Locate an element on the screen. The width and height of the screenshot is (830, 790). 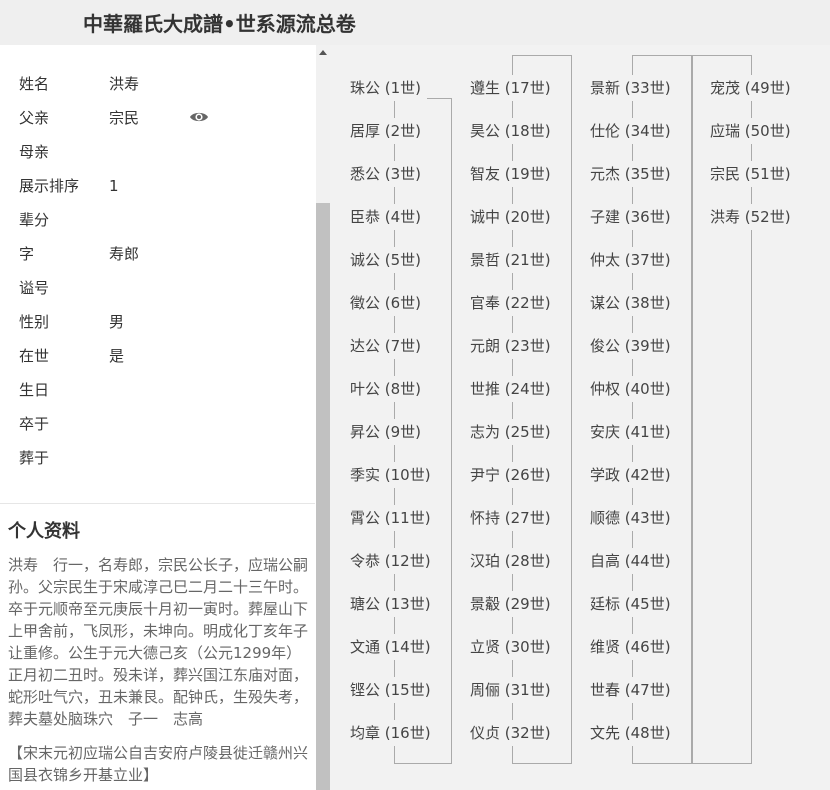
generation-item: 瑭公 (13世) is located at coordinates (390, 604).